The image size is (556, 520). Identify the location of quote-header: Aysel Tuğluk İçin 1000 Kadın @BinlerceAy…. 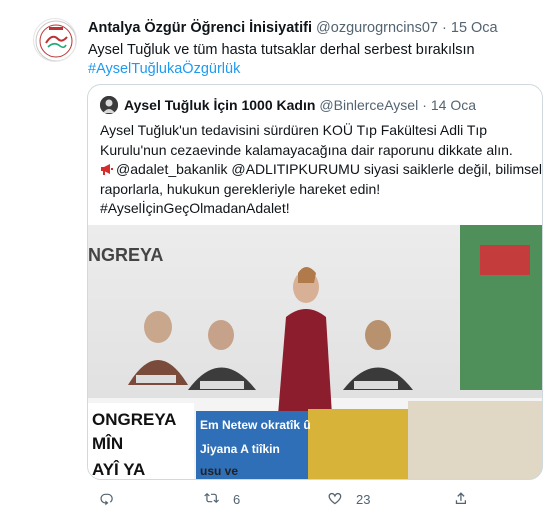
(290, 105).